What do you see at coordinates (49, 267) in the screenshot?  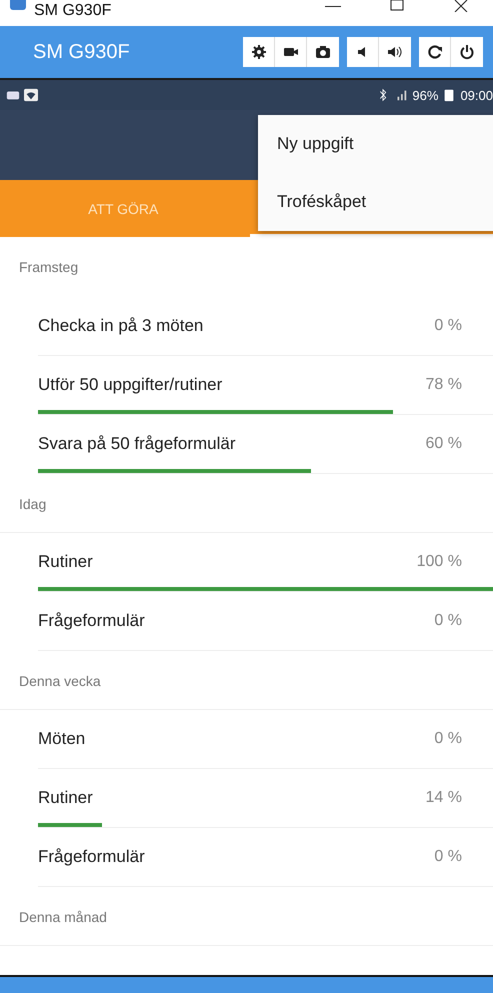 I see `section-header: Framsteg` at bounding box center [49, 267].